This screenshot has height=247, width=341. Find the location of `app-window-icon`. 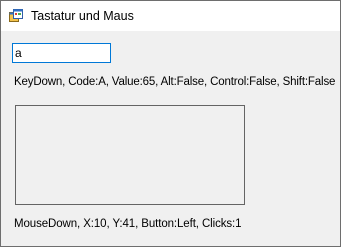

app-window-icon is located at coordinates (16, 16).